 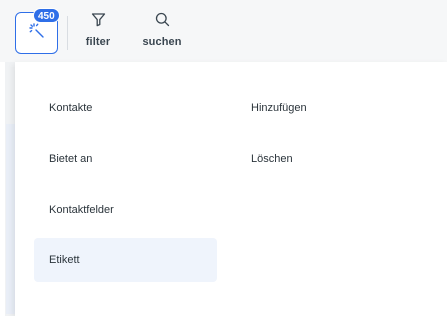 What do you see at coordinates (327, 108) in the screenshot?
I see `menu-item-hinzufuegen: Hinzufügen` at bounding box center [327, 108].